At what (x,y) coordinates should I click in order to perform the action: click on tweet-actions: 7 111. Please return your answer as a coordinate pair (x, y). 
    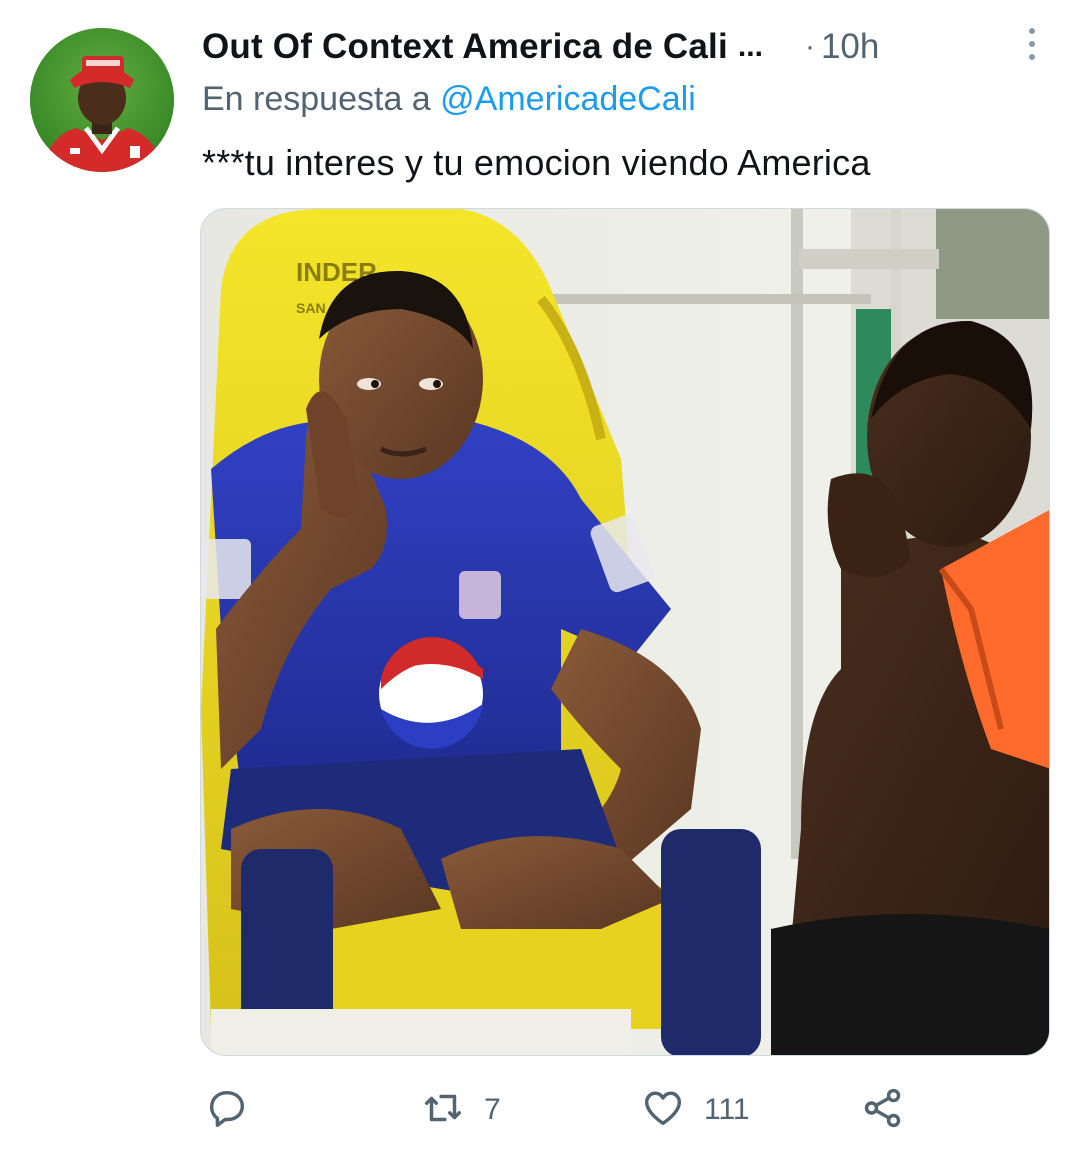
    Looking at the image, I should click on (560, 1110).